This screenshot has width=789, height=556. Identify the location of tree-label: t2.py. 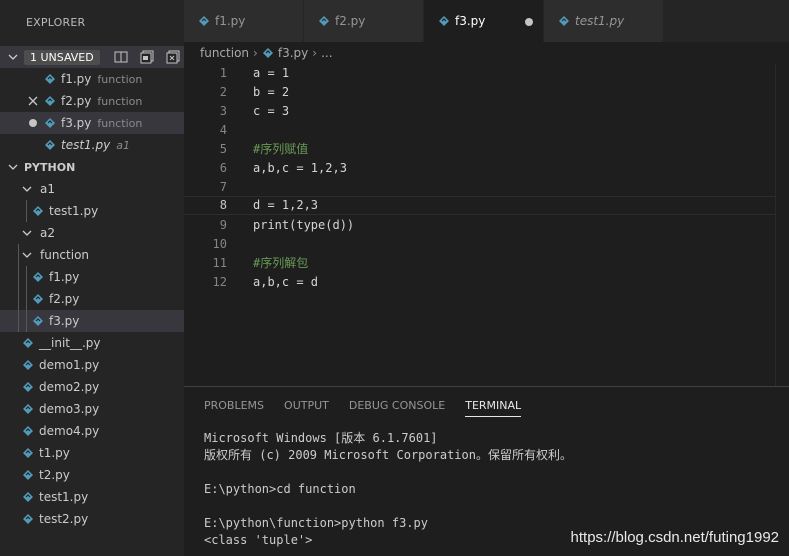
(54, 475).